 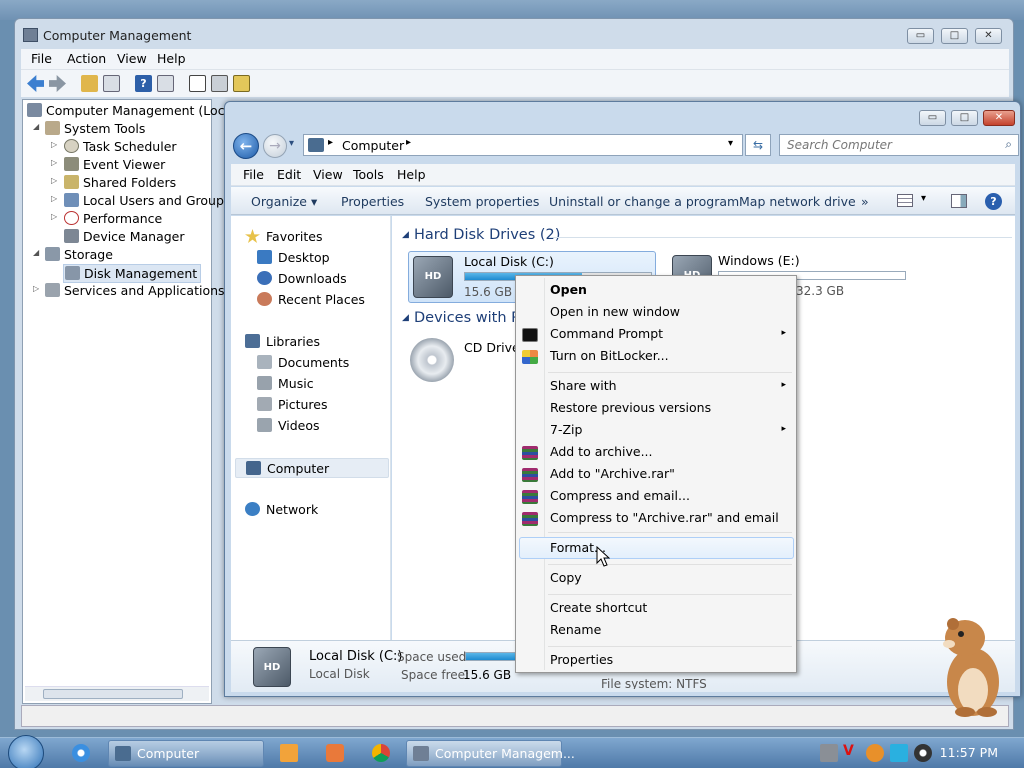 What do you see at coordinates (312, 468) in the screenshot?
I see `nav-computer: Computer` at bounding box center [312, 468].